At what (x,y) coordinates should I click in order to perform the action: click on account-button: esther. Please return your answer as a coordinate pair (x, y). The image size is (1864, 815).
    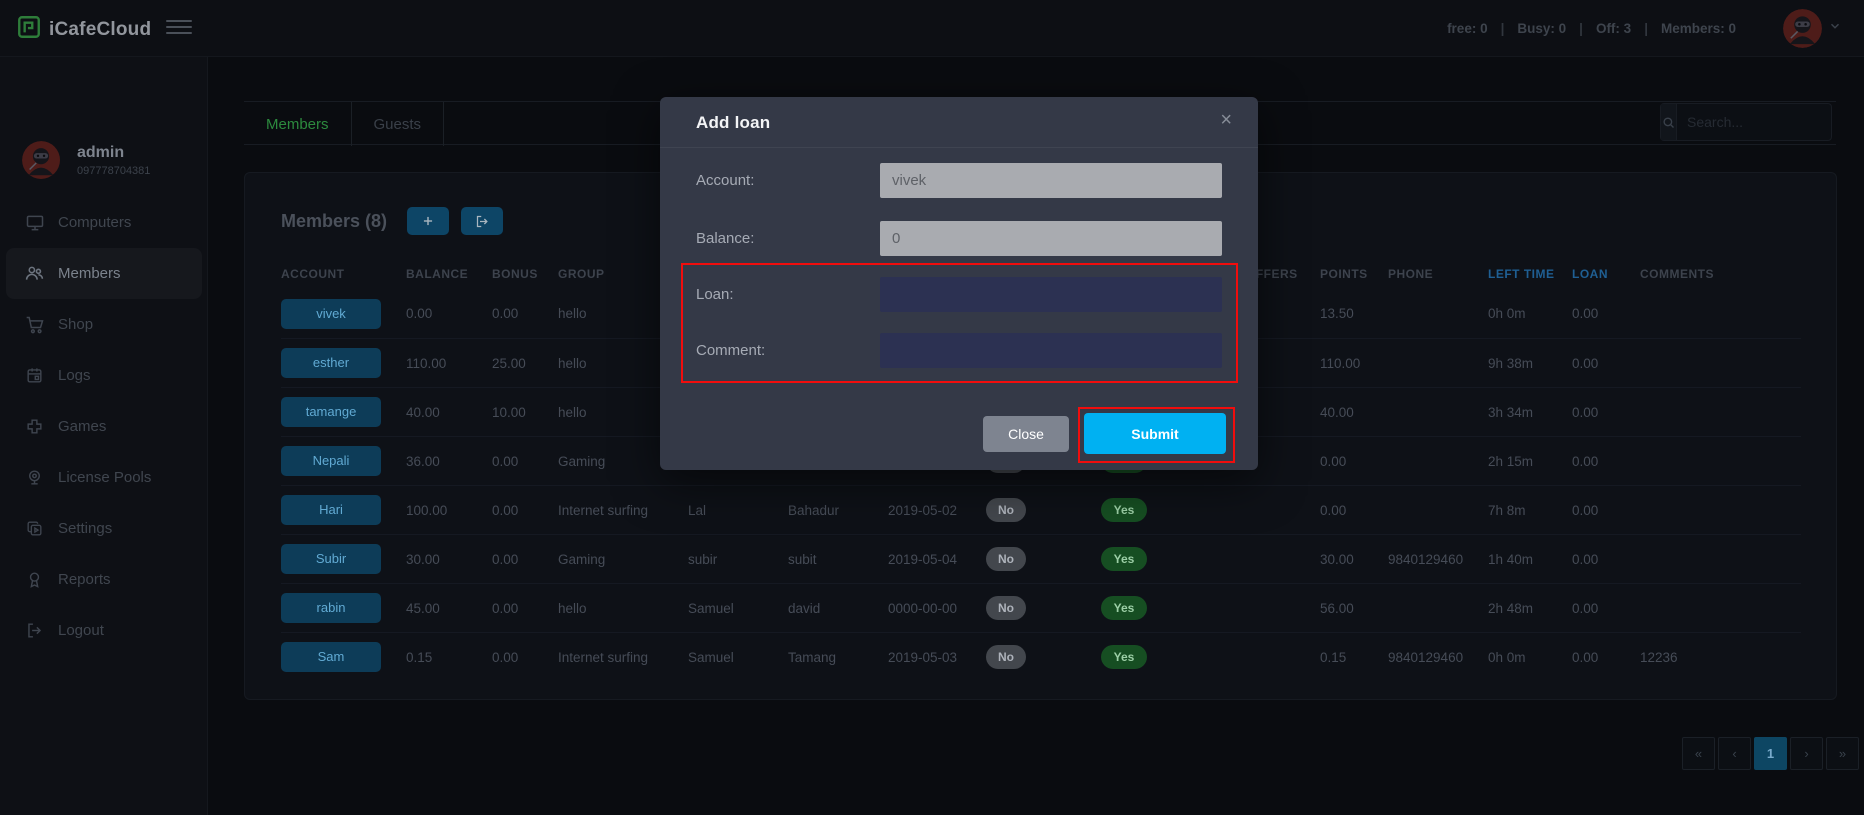
    Looking at the image, I should click on (331, 363).